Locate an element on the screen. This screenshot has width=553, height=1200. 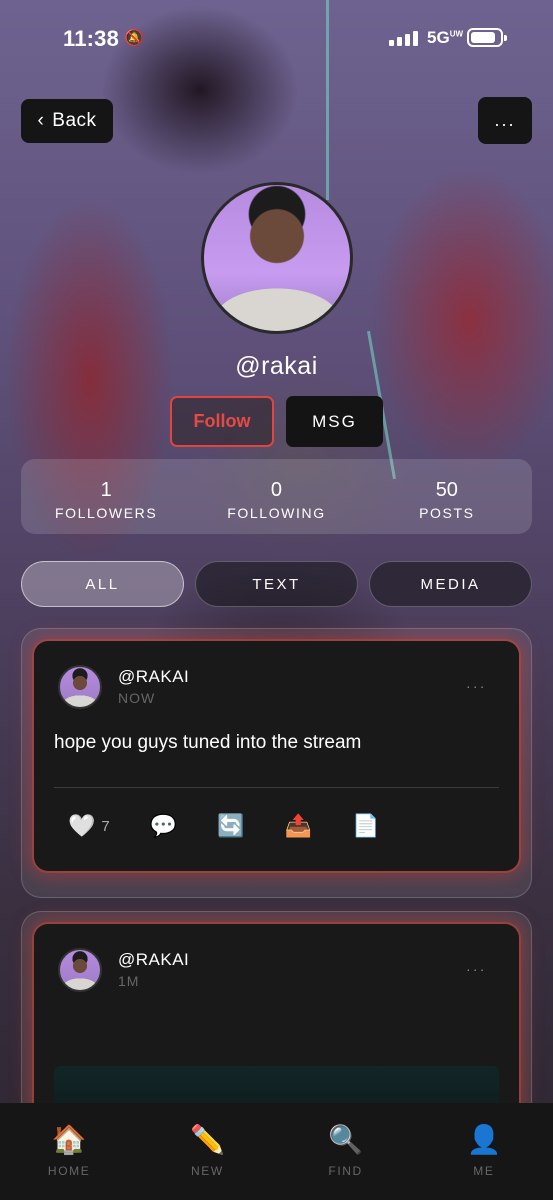
stat-followers: 1 FOLLOWERS is located at coordinates (106, 496).